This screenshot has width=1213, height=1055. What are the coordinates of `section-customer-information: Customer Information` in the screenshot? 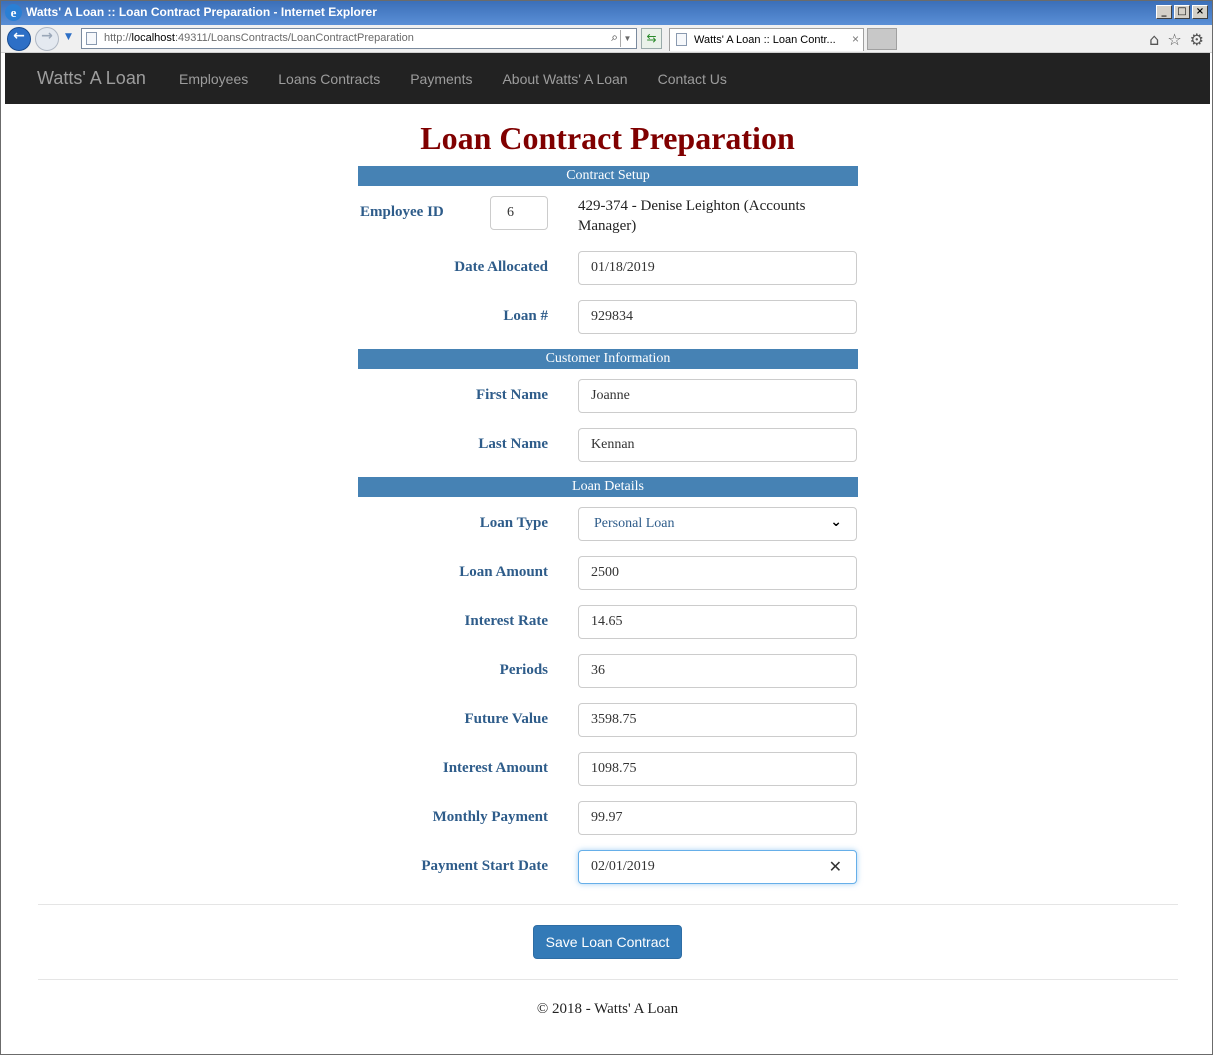 It's located at (608, 359).